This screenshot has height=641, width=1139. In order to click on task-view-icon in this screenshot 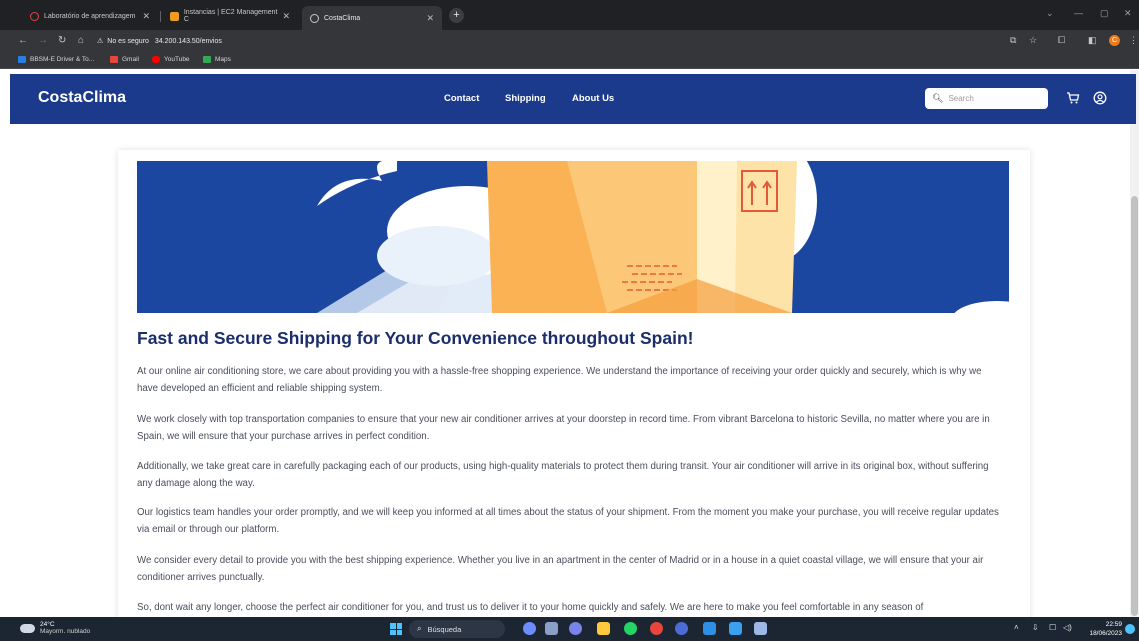, I will do `click(551, 628)`.